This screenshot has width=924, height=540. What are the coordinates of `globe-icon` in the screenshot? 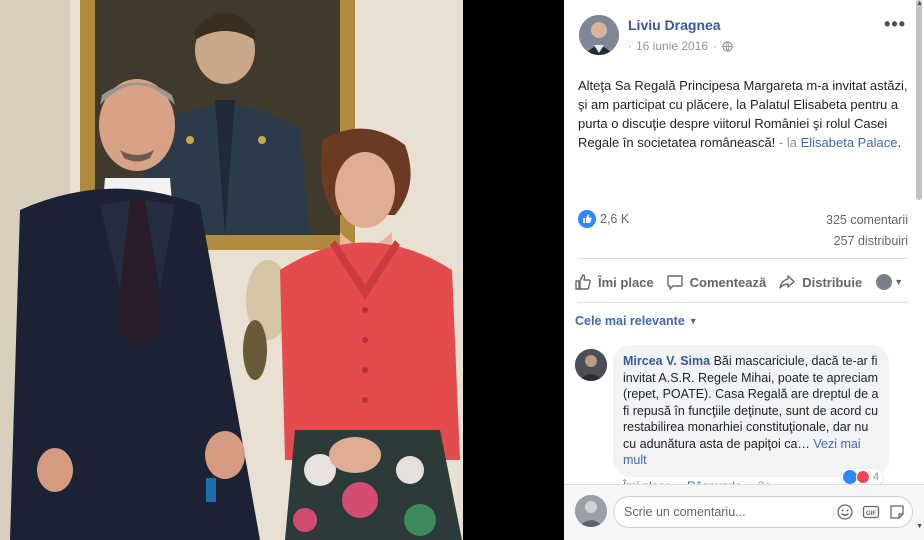 It's located at (727, 46).